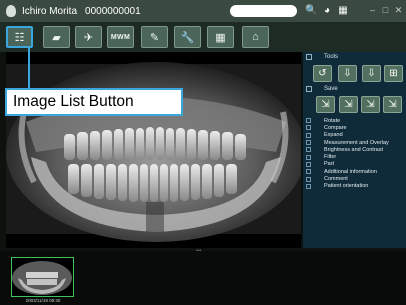 The width and height of the screenshot is (406, 305). Describe the element at coordinates (327, 10) in the screenshot. I see `contrast-icon: ◕` at that location.